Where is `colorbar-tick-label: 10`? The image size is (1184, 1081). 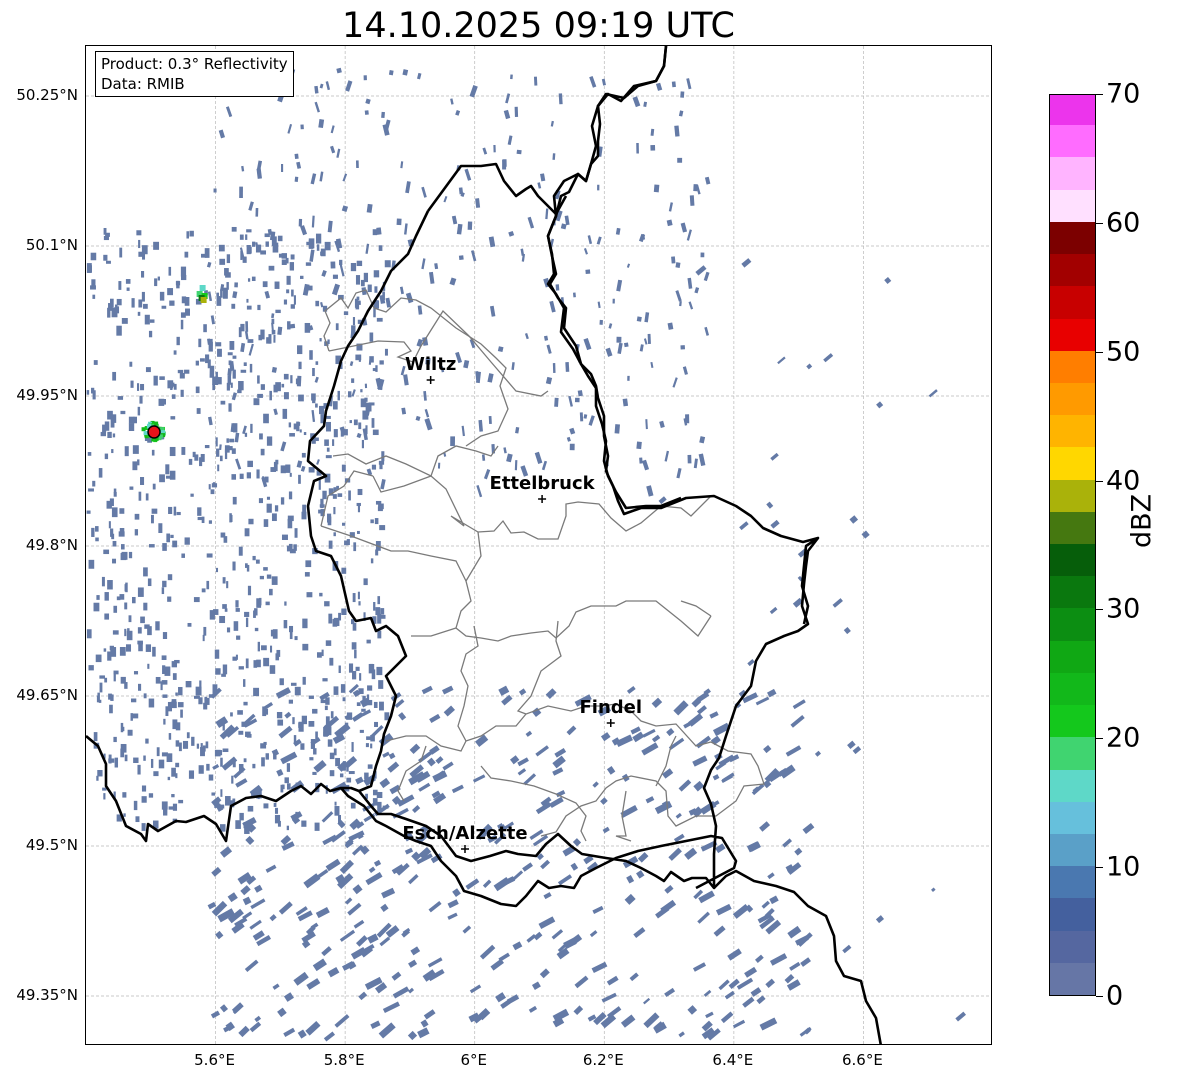 colorbar-tick-label: 10 is located at coordinates (1123, 867).